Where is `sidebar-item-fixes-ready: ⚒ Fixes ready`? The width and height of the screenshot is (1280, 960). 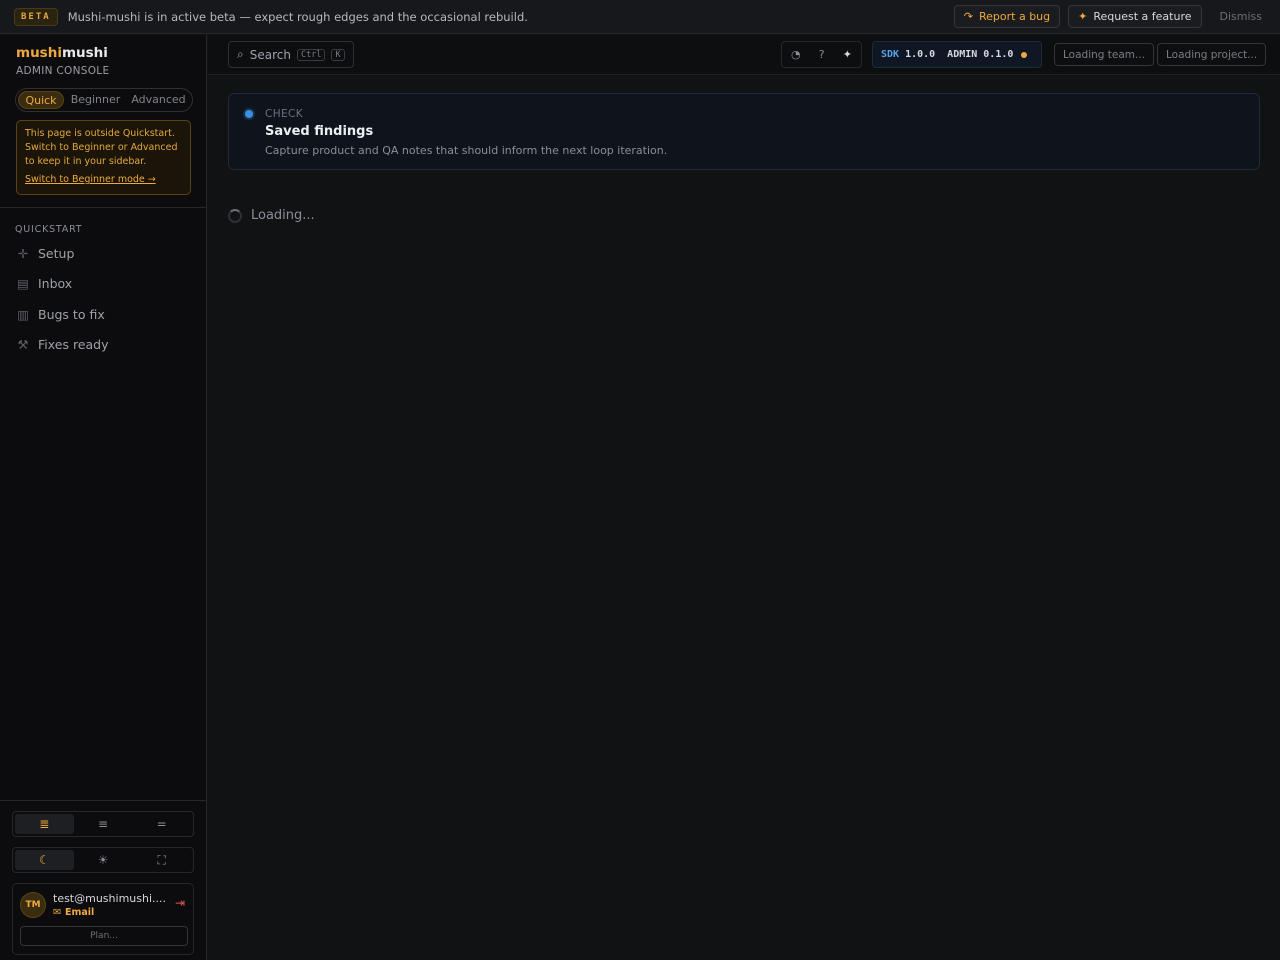 sidebar-item-fixes-ready: ⚒ Fixes ready is located at coordinates (106, 344).